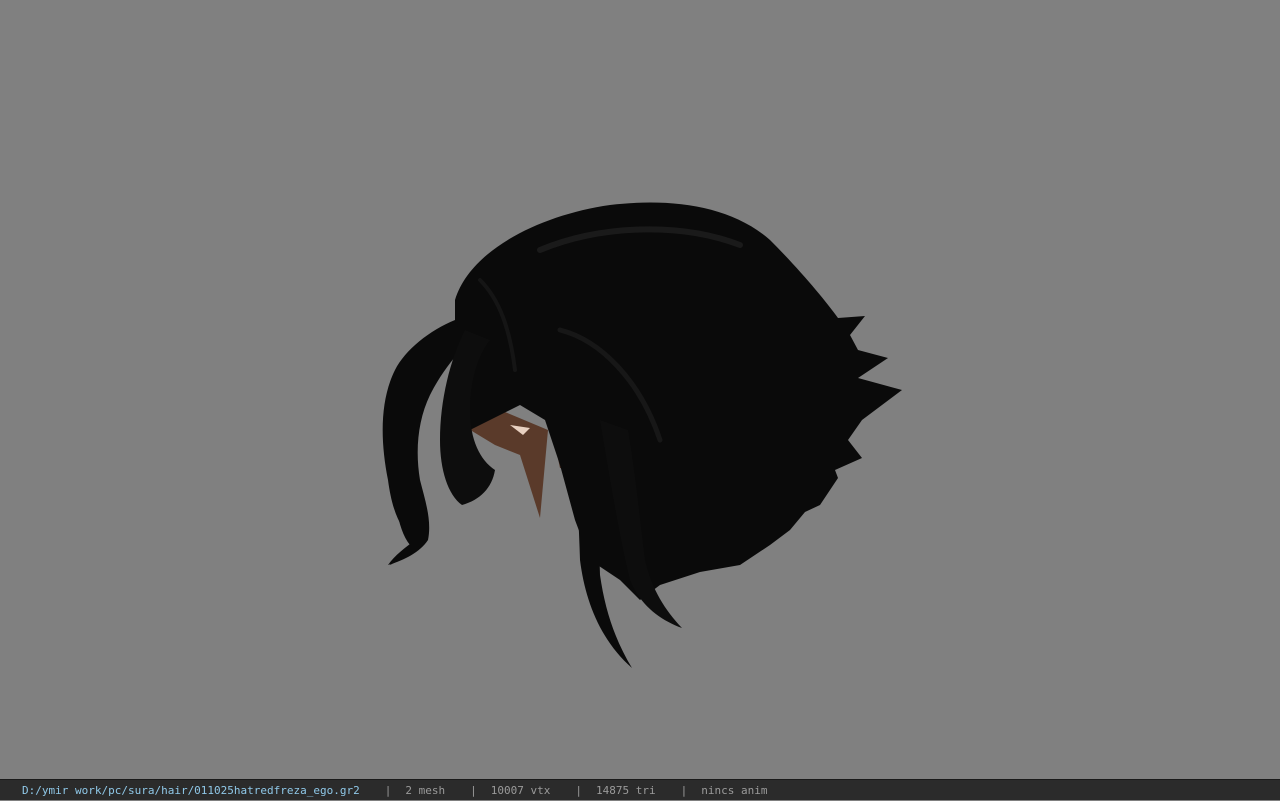  What do you see at coordinates (734, 790) in the screenshot?
I see `animation-status-label: nincs anim` at bounding box center [734, 790].